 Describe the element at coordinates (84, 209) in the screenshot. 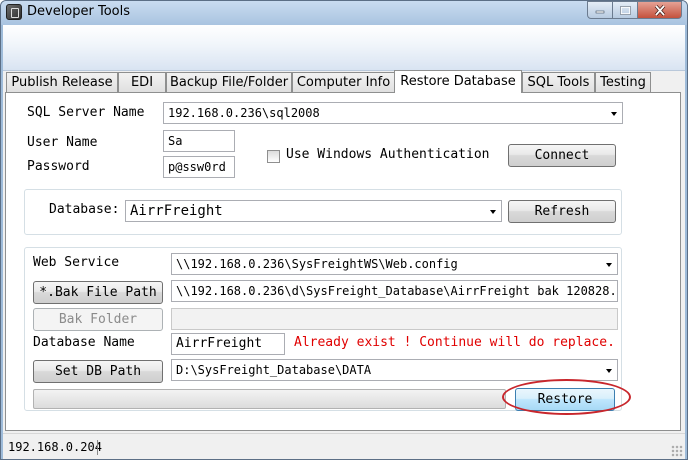

I see `database-label: Database:` at that location.